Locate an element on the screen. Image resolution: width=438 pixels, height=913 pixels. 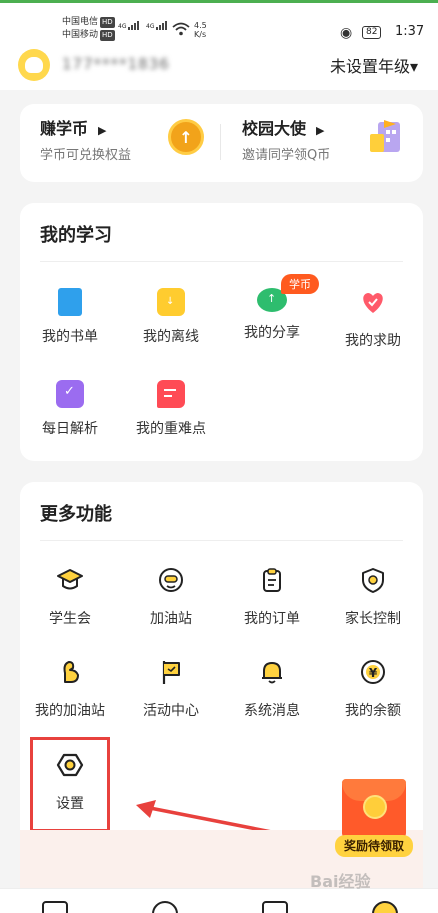
signal-icon: 4G is located at coordinates (129, 25).